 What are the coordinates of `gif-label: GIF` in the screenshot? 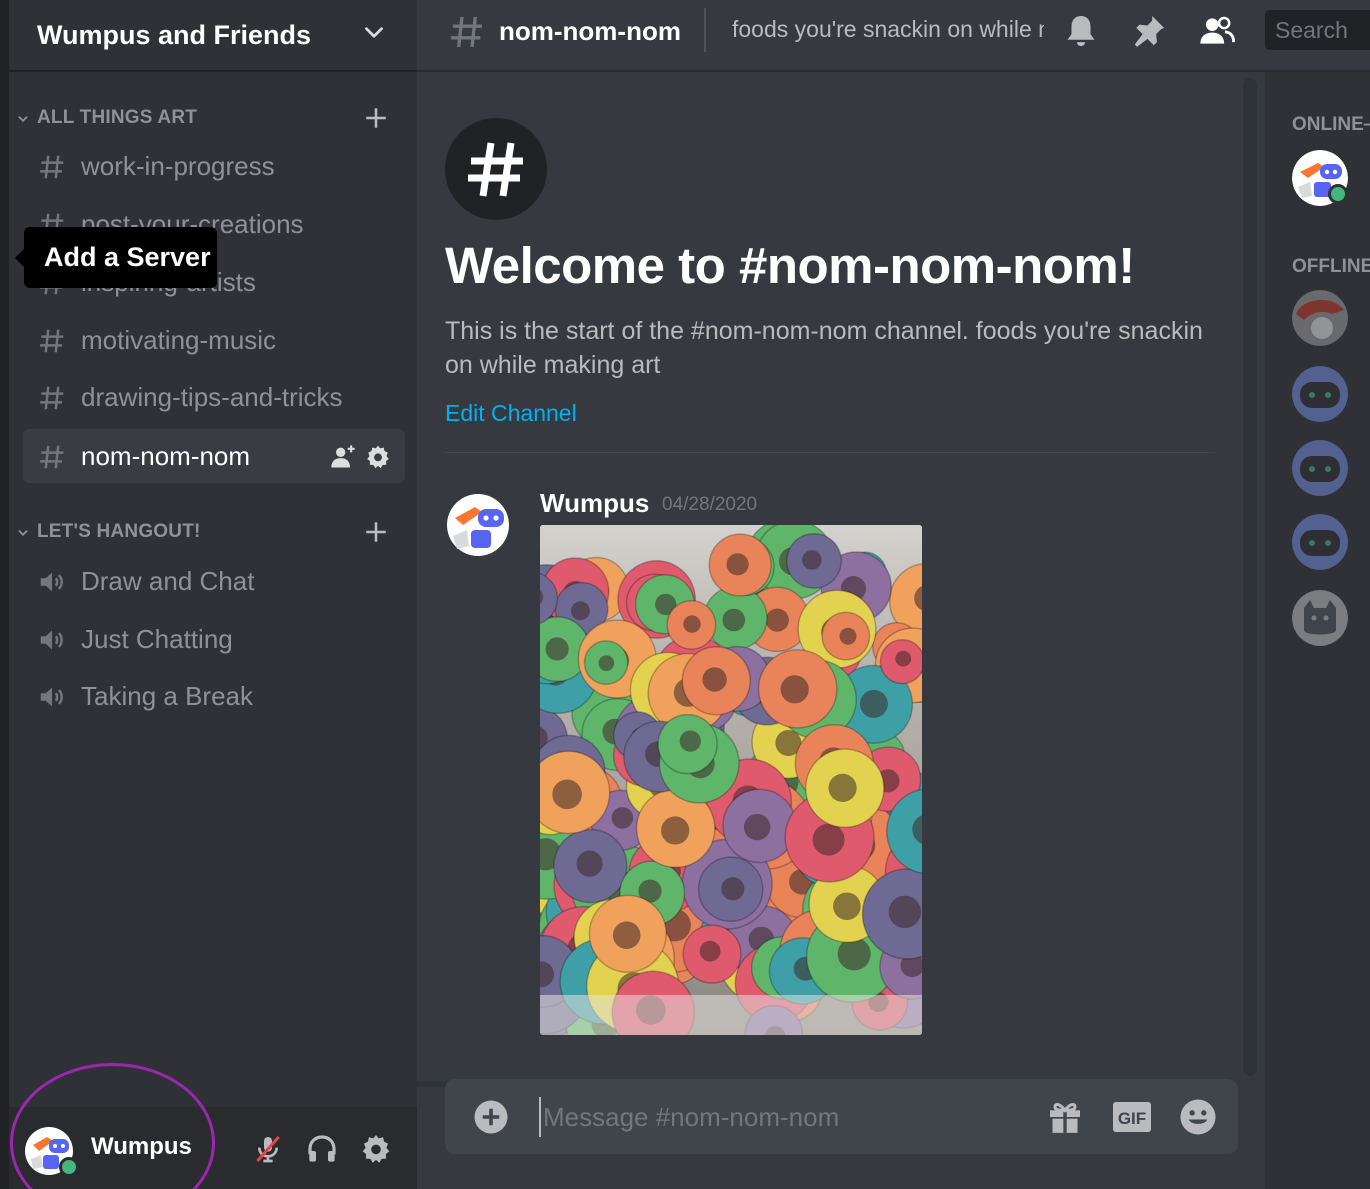 It's located at (1132, 1118).